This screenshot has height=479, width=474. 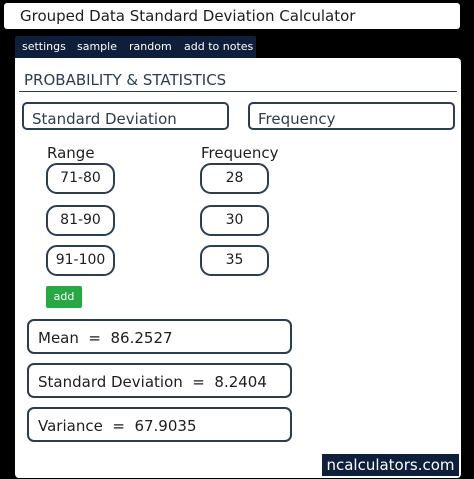 I want to click on heading-divider, so click(x=238, y=91).